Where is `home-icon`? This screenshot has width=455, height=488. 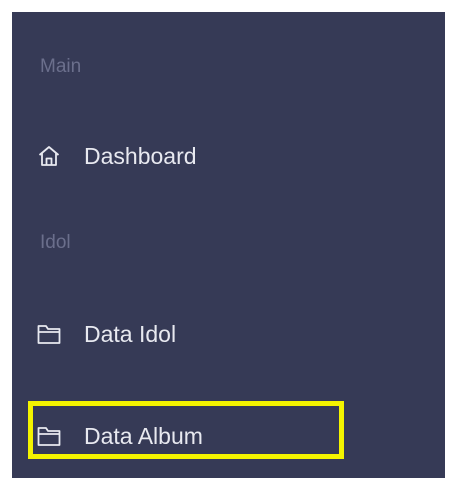
home-icon is located at coordinates (49, 156).